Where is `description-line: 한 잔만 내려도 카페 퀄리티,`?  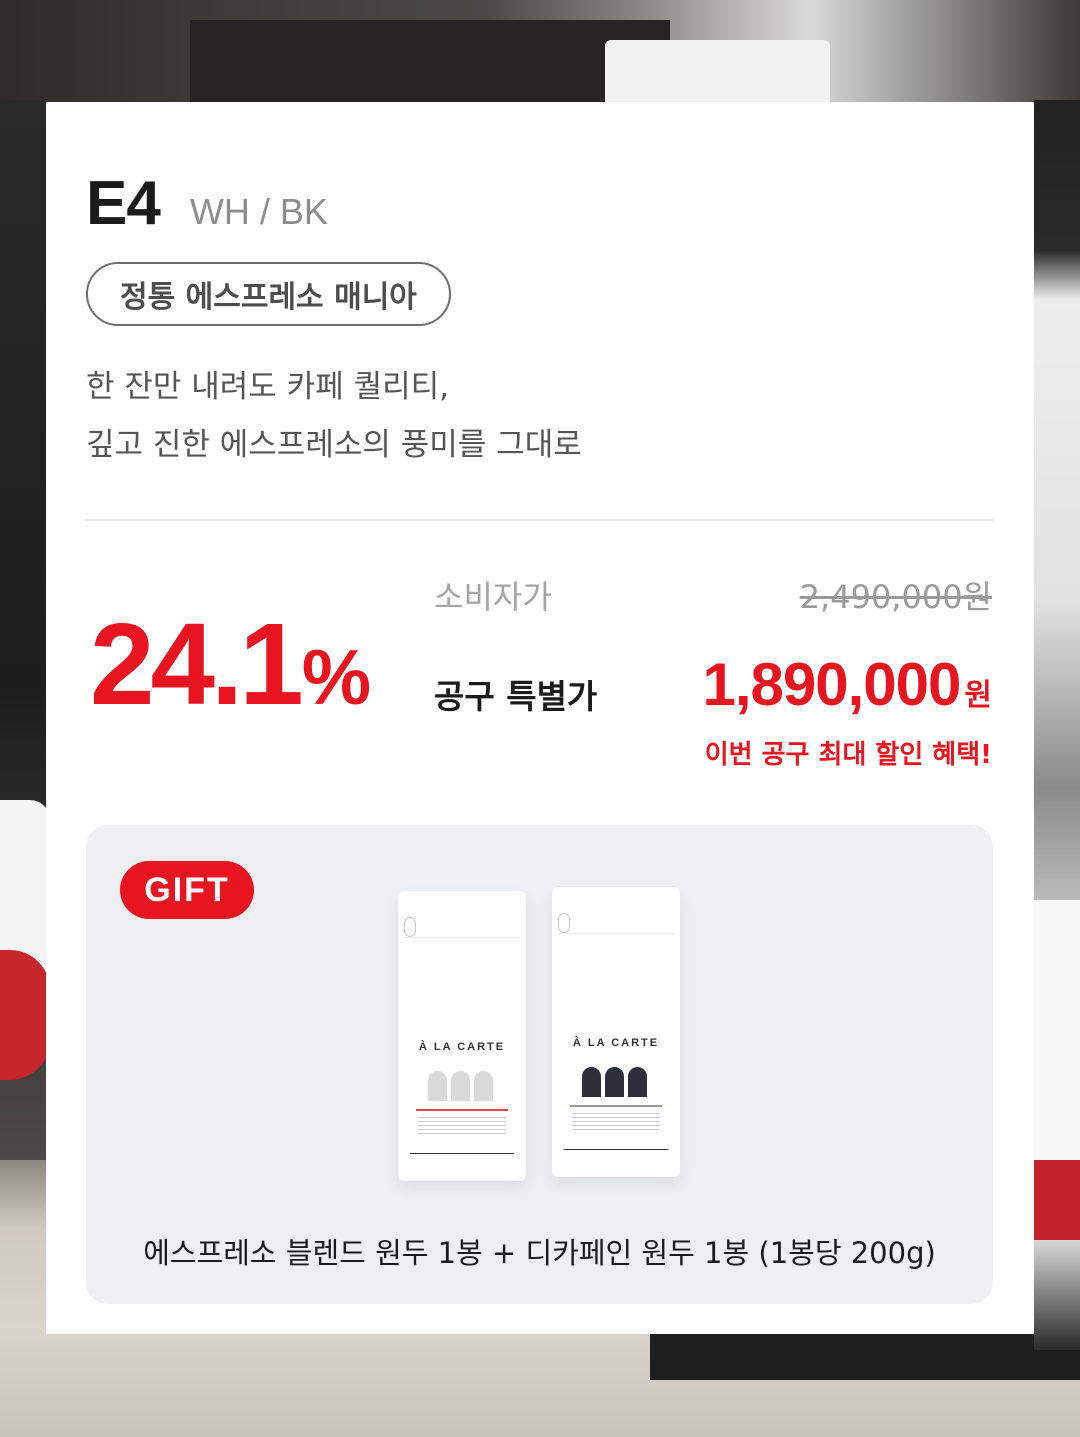
description-line: 한 잔만 내려도 카페 퀄리티, is located at coordinates (267, 387).